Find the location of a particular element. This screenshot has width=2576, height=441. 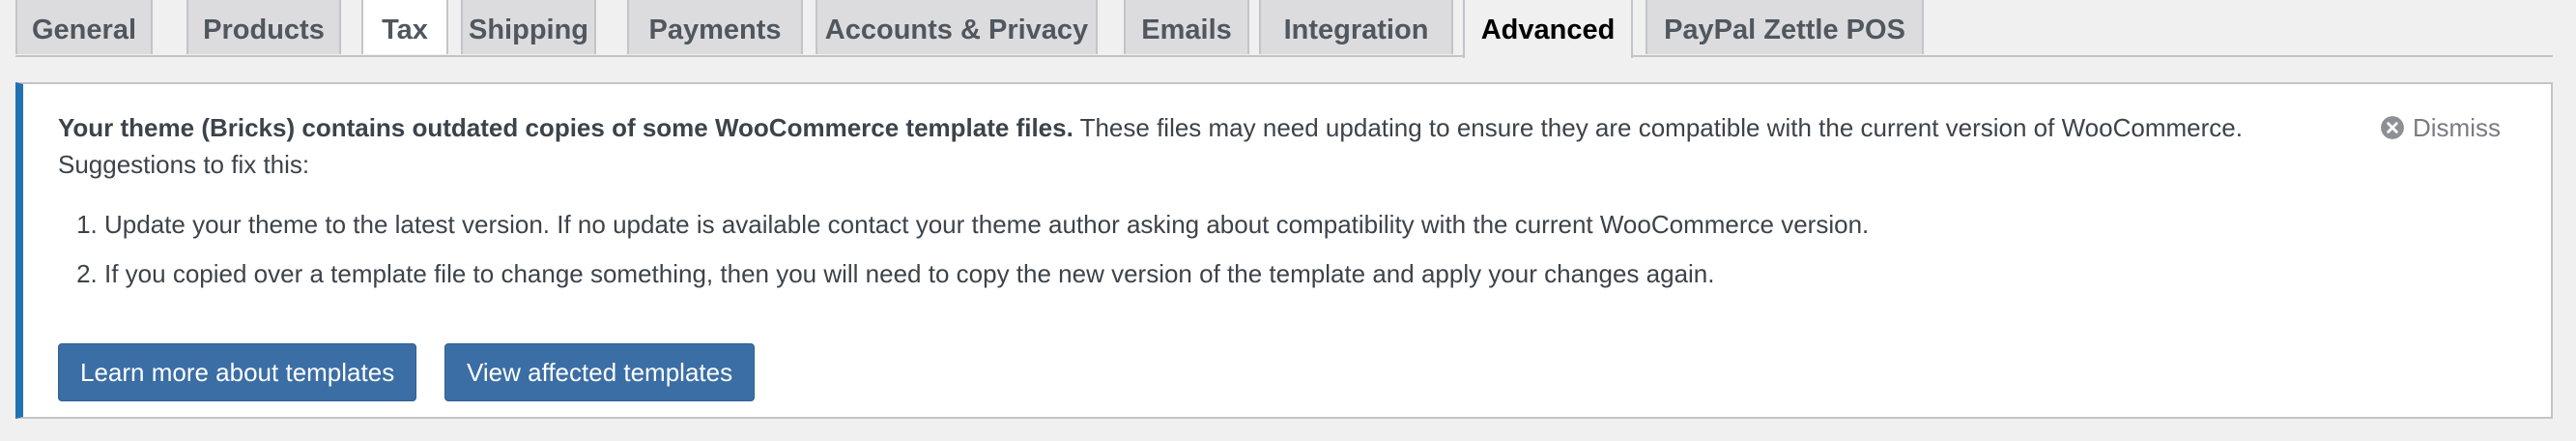

dismiss-button: Dismiss is located at coordinates (2441, 127).